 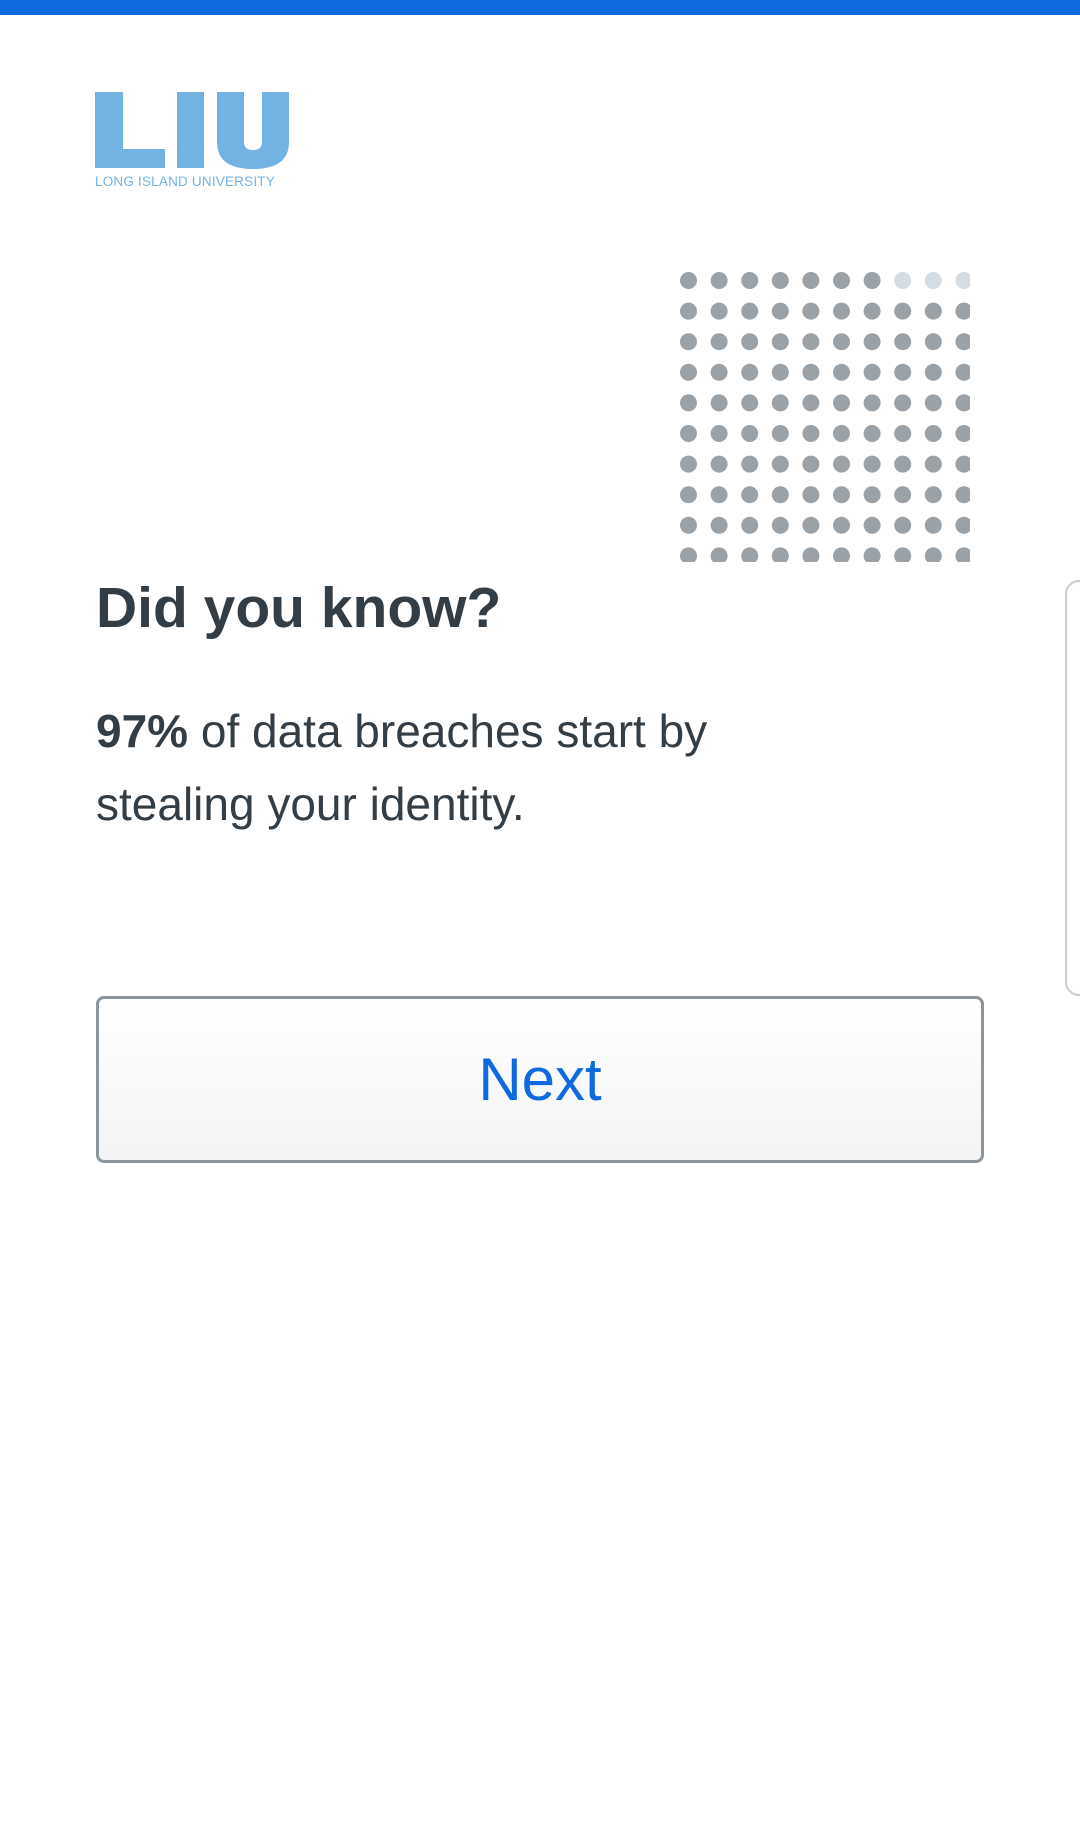 I want to click on liu-logo: LONG ISLAND UNIVERSITY, so click(x=192, y=143).